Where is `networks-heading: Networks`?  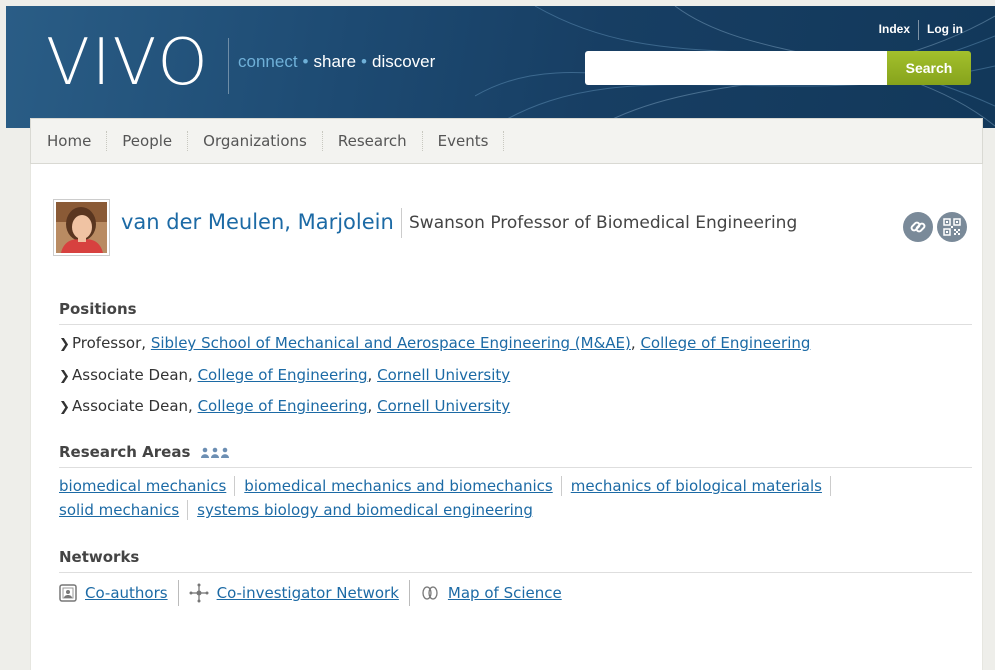 networks-heading: Networks is located at coordinates (515, 560).